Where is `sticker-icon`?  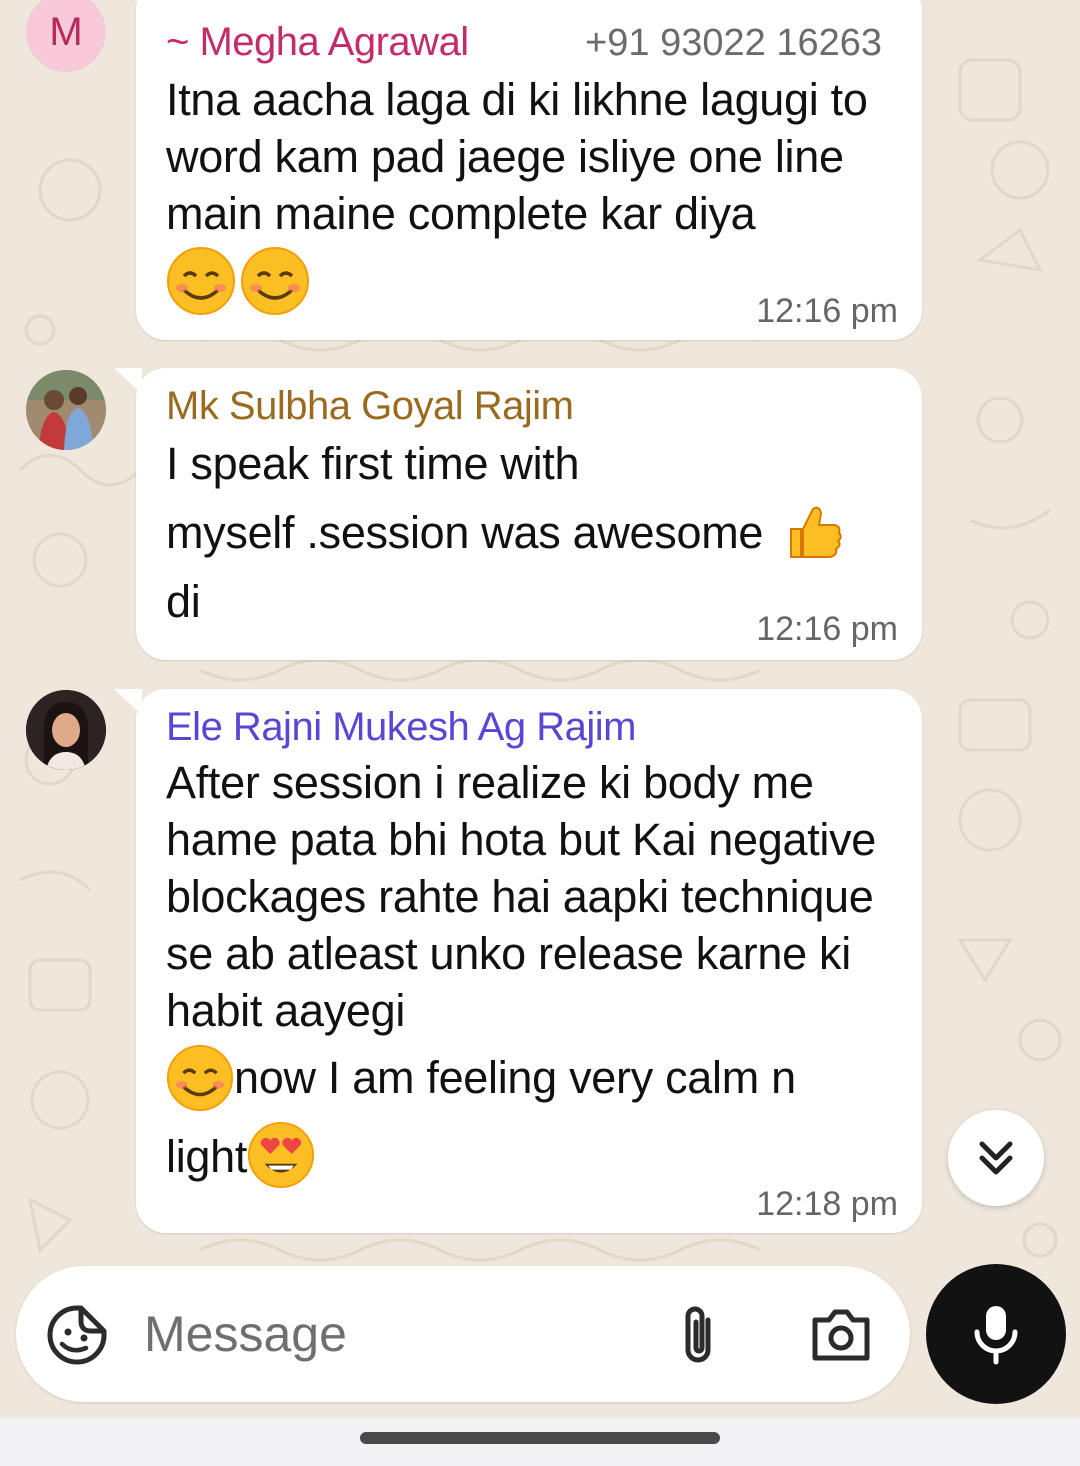 sticker-icon is located at coordinates (77, 1335).